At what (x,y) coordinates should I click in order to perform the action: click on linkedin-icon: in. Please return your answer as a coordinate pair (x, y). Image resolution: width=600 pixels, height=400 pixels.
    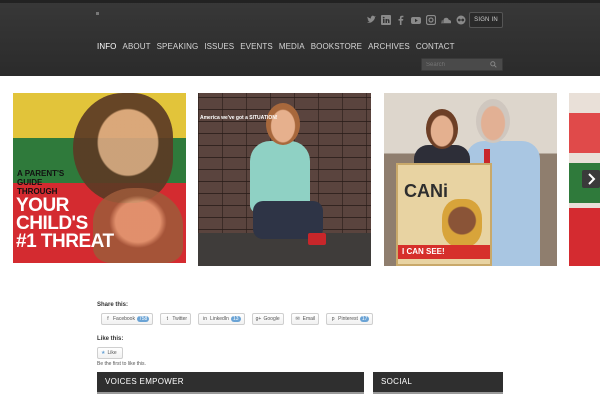
    Looking at the image, I should click on (205, 319).